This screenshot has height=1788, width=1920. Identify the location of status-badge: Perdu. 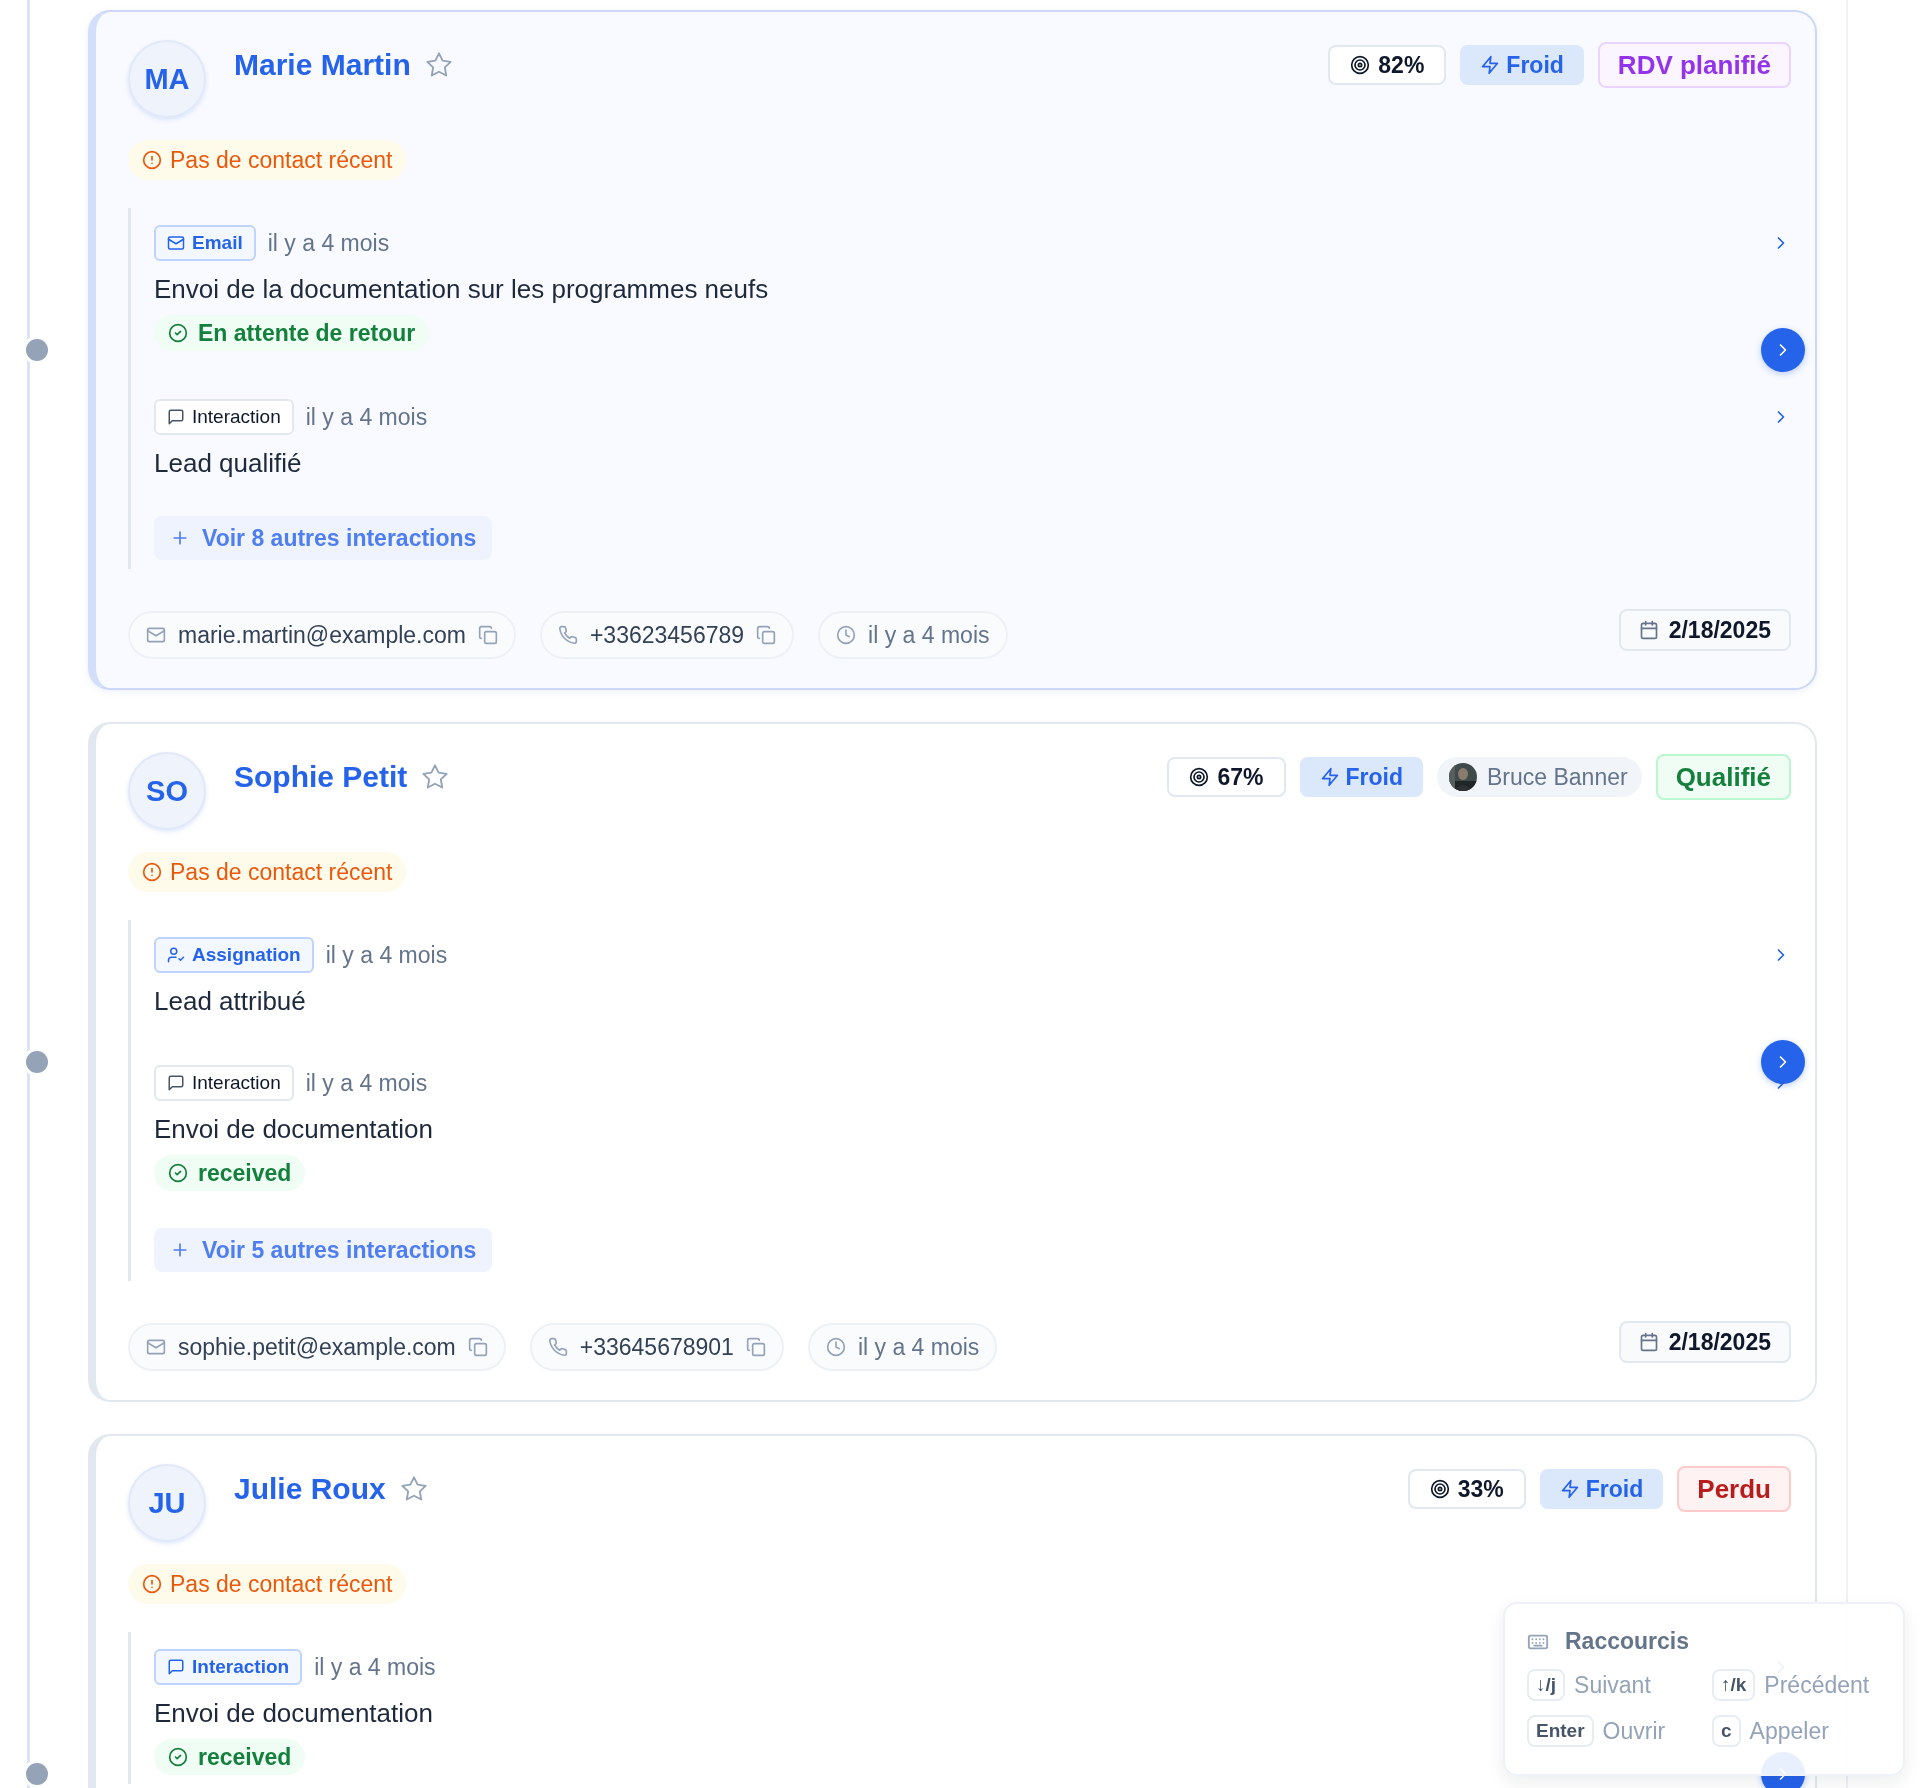
(1734, 1489).